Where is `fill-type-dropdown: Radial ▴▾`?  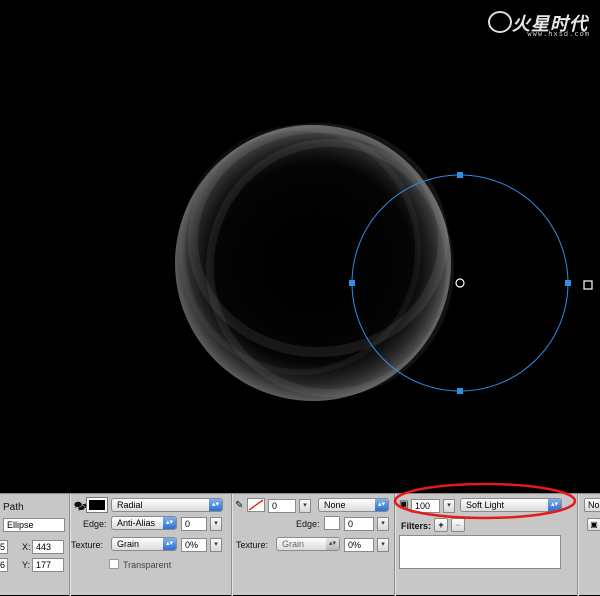 fill-type-dropdown: Radial ▴▾ is located at coordinates (167, 505).